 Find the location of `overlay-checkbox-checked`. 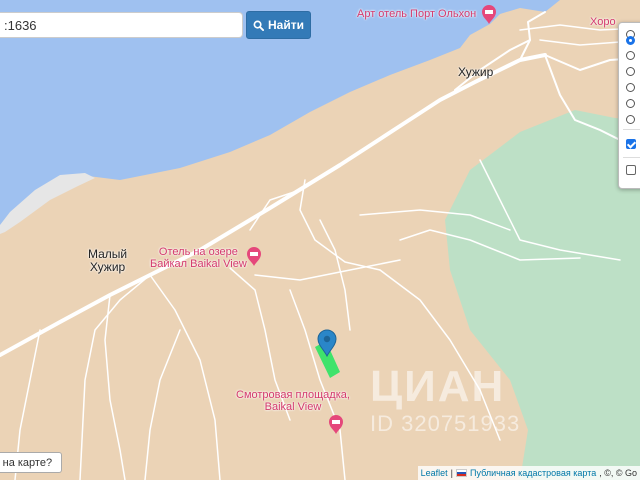

overlay-checkbox-checked is located at coordinates (631, 144).